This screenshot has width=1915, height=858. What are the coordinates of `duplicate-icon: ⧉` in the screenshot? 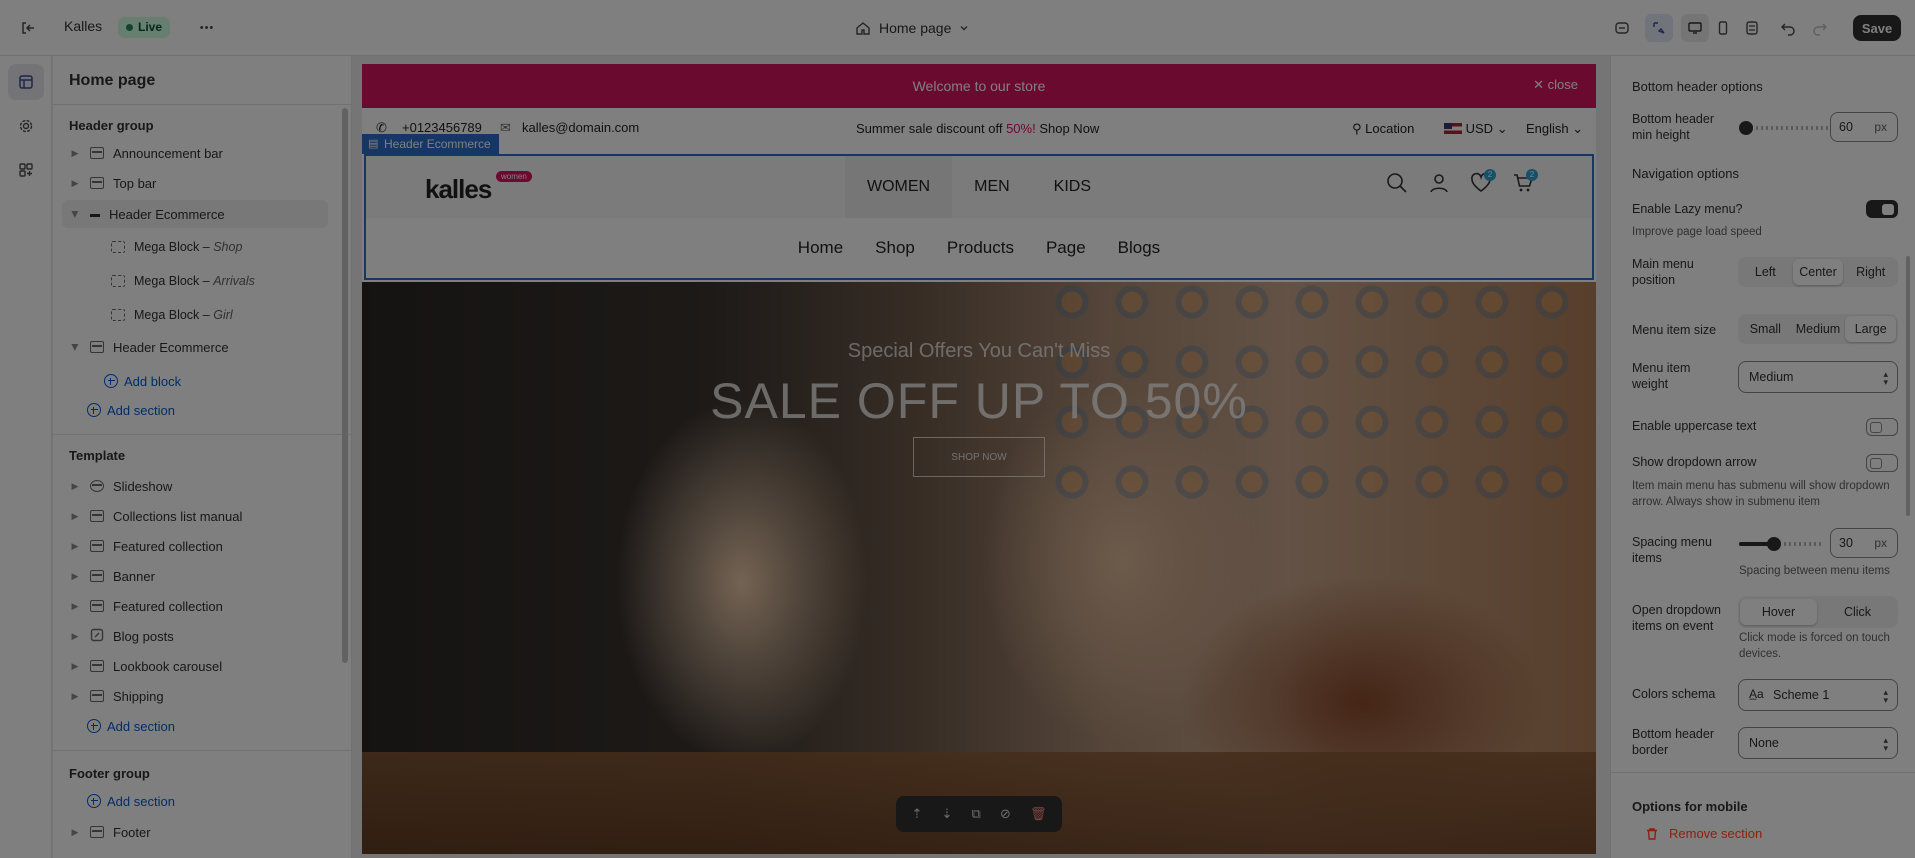 It's located at (976, 814).